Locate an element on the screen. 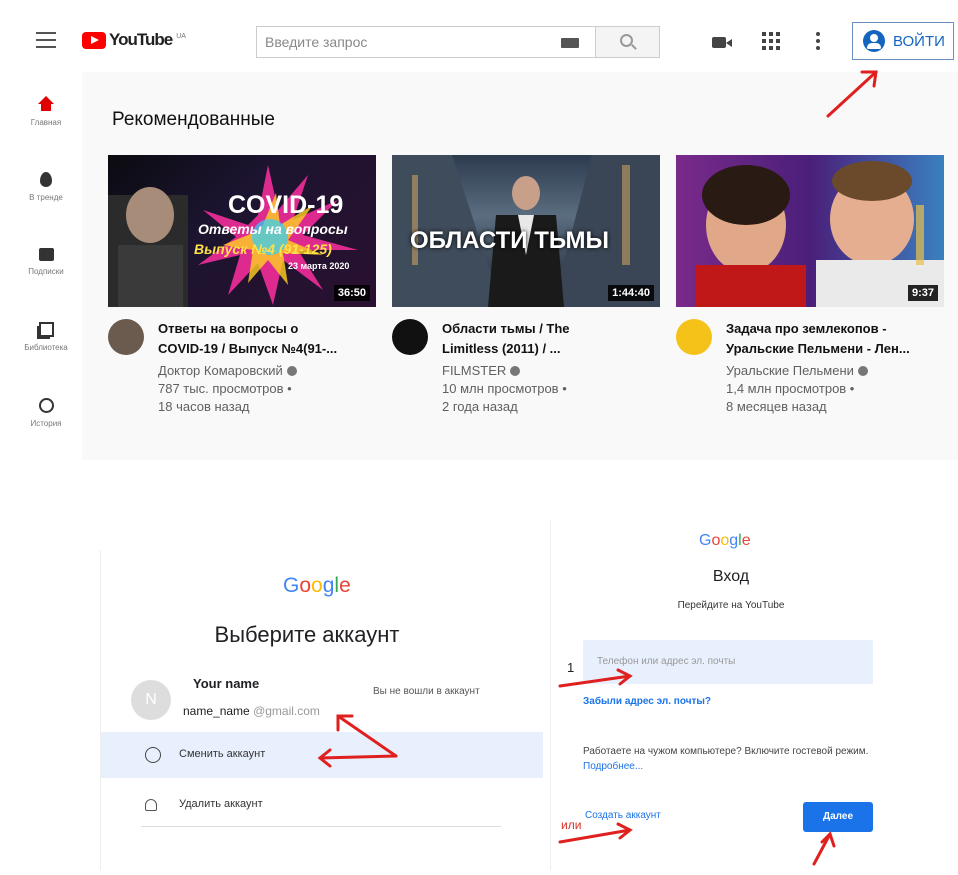 This screenshot has width=958, height=875. youtube-play-icon is located at coordinates (94, 40).